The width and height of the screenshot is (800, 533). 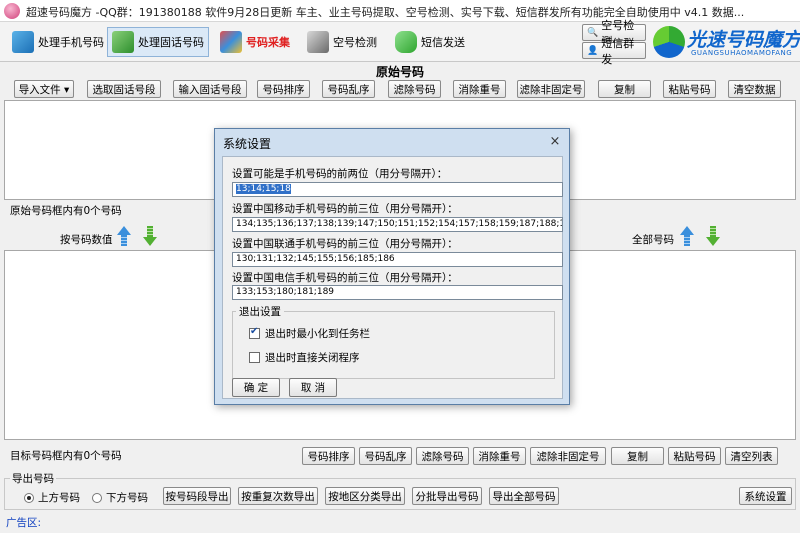 What do you see at coordinates (309, 333) in the screenshot?
I see `minimize-on-exit-checkbox: 退出时最小化到任务栏` at bounding box center [309, 333].